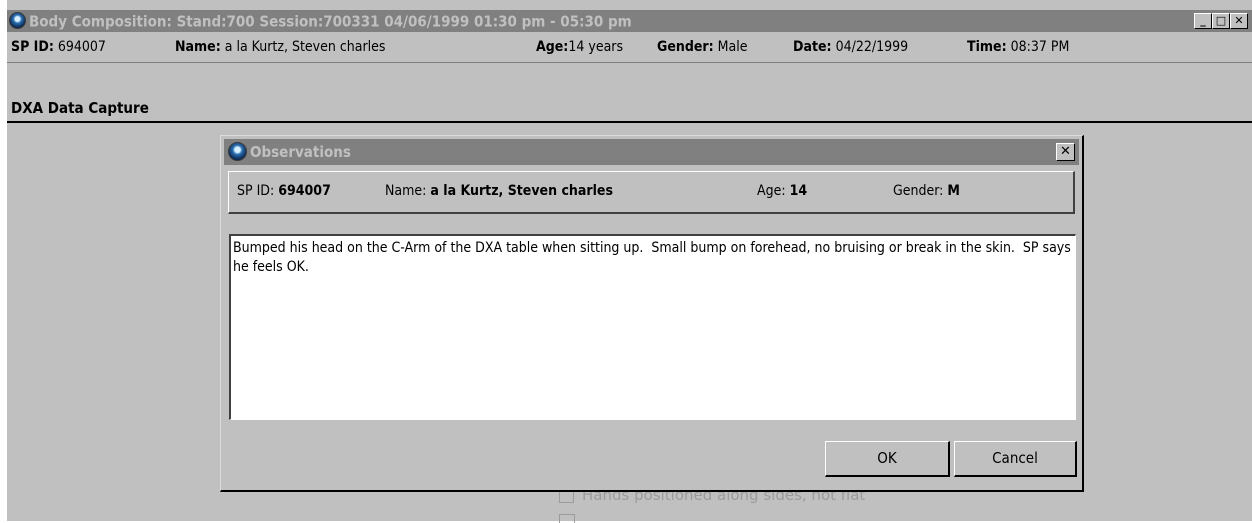  What do you see at coordinates (198, 47) in the screenshot?
I see `name-label: Name:` at bounding box center [198, 47].